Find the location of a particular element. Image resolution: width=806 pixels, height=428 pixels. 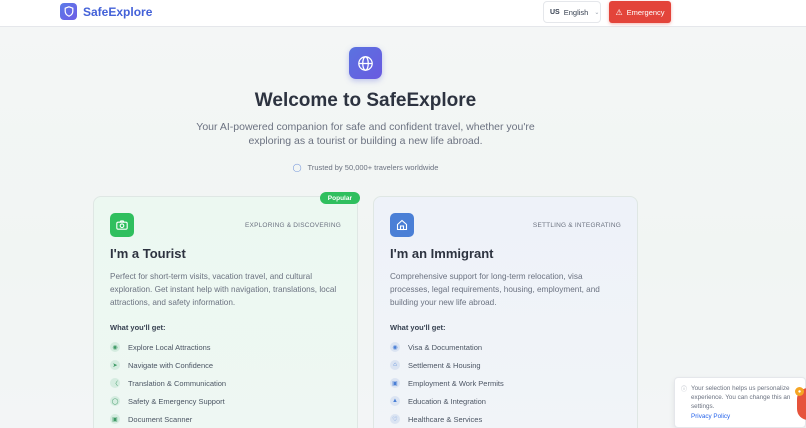

language-selector: US English ⌄ is located at coordinates (572, 12).